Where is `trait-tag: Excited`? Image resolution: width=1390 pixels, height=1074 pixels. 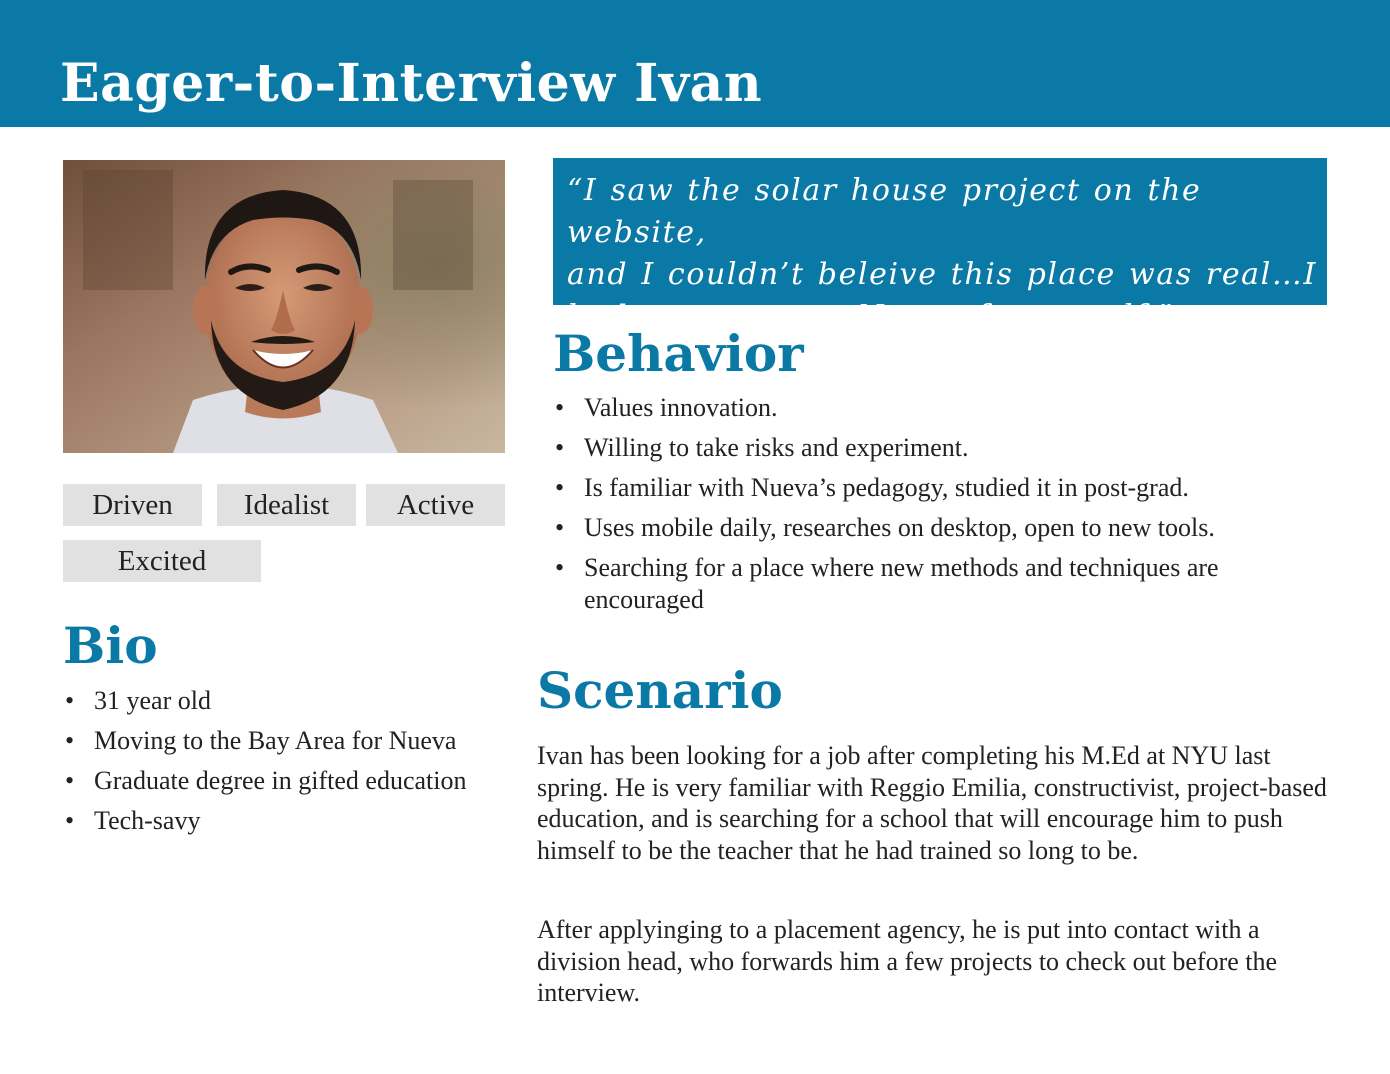
trait-tag: Excited is located at coordinates (162, 561).